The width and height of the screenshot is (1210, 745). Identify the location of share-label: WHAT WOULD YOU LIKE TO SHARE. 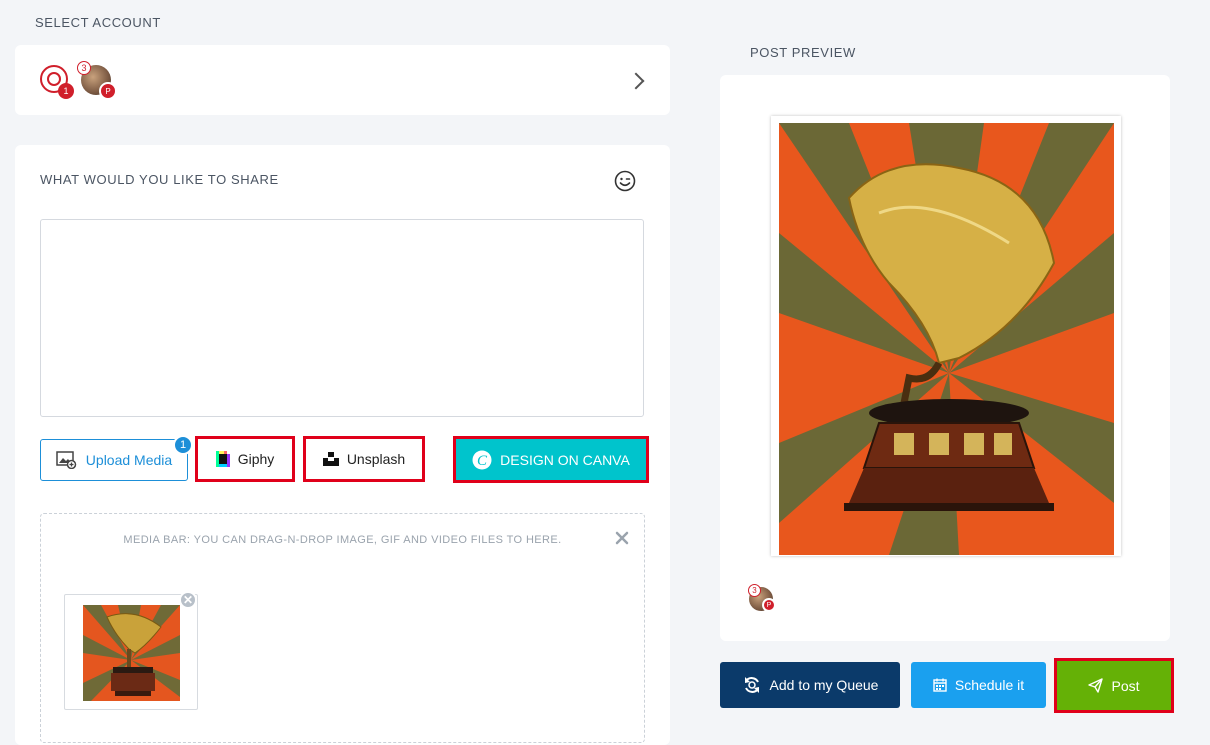
(159, 179).